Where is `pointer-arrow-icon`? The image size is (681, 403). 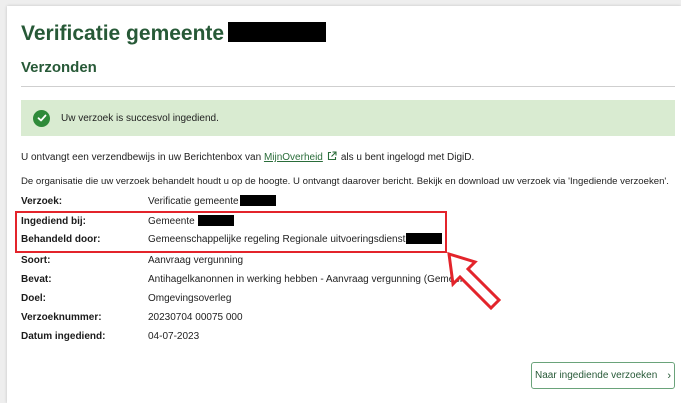 pointer-arrow-icon is located at coordinates (474, 283).